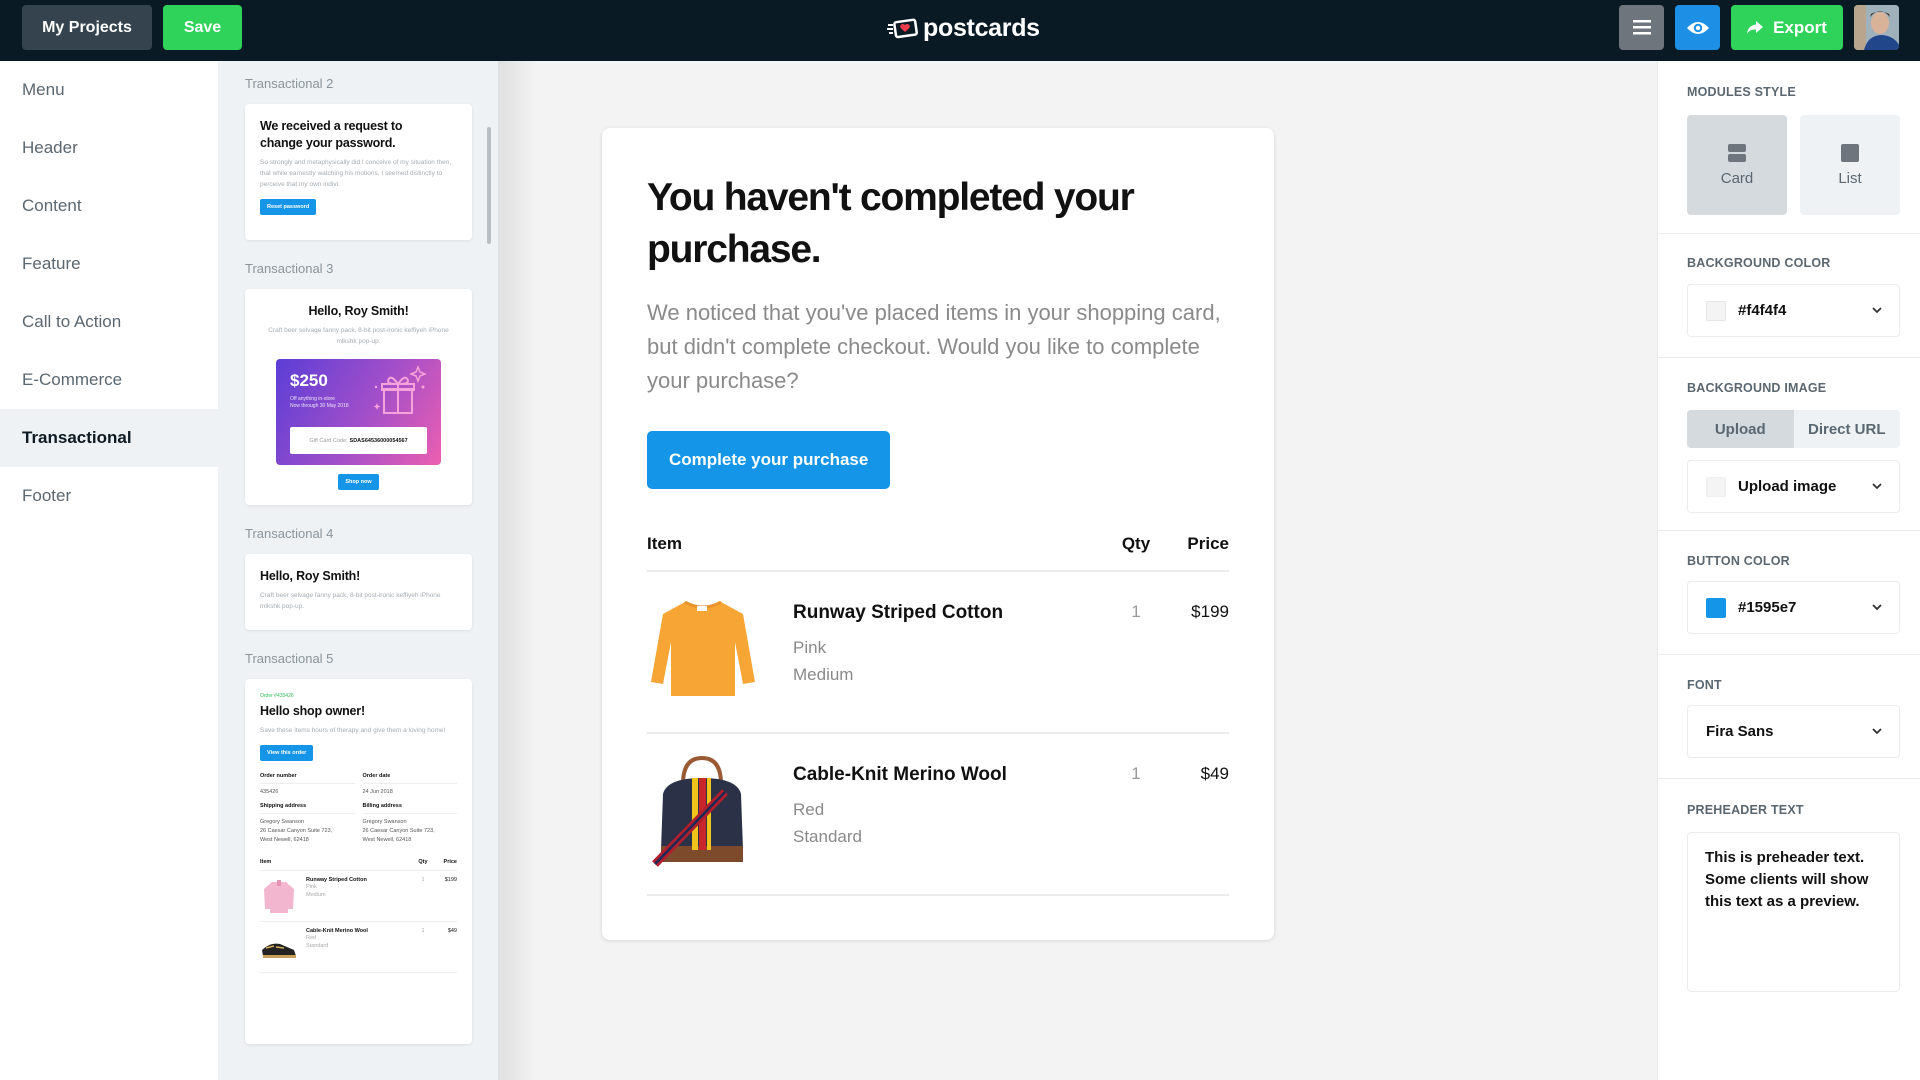 This screenshot has width=1920, height=1080. Describe the element at coordinates (202, 27) in the screenshot. I see `save-button: Save` at that location.